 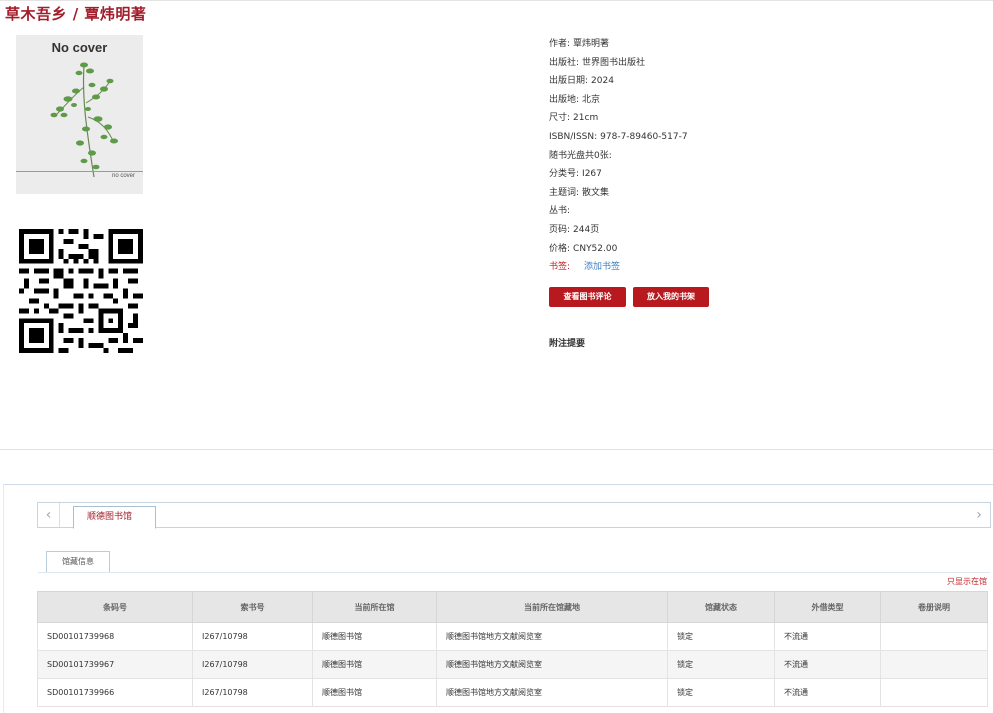 I want to click on cover-divider, so click(x=79, y=171).